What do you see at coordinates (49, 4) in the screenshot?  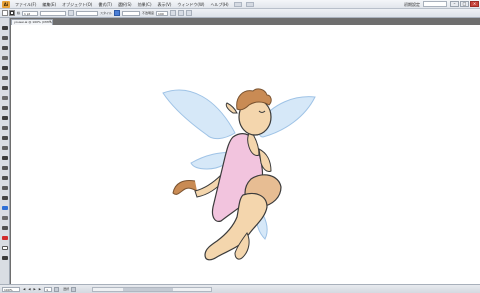 I see `menu-edit: 編集(E)` at bounding box center [49, 4].